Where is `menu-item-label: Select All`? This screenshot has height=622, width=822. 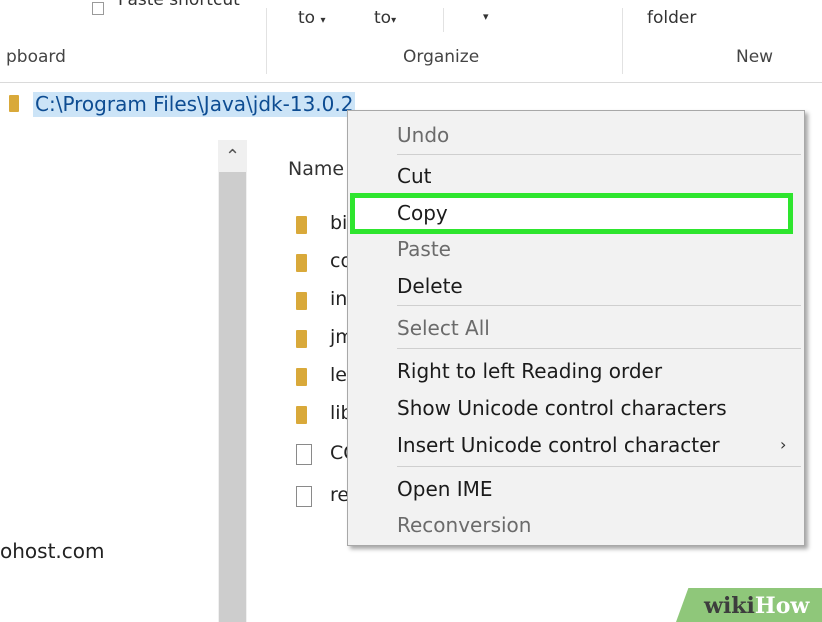 menu-item-label: Select All is located at coordinates (443, 328).